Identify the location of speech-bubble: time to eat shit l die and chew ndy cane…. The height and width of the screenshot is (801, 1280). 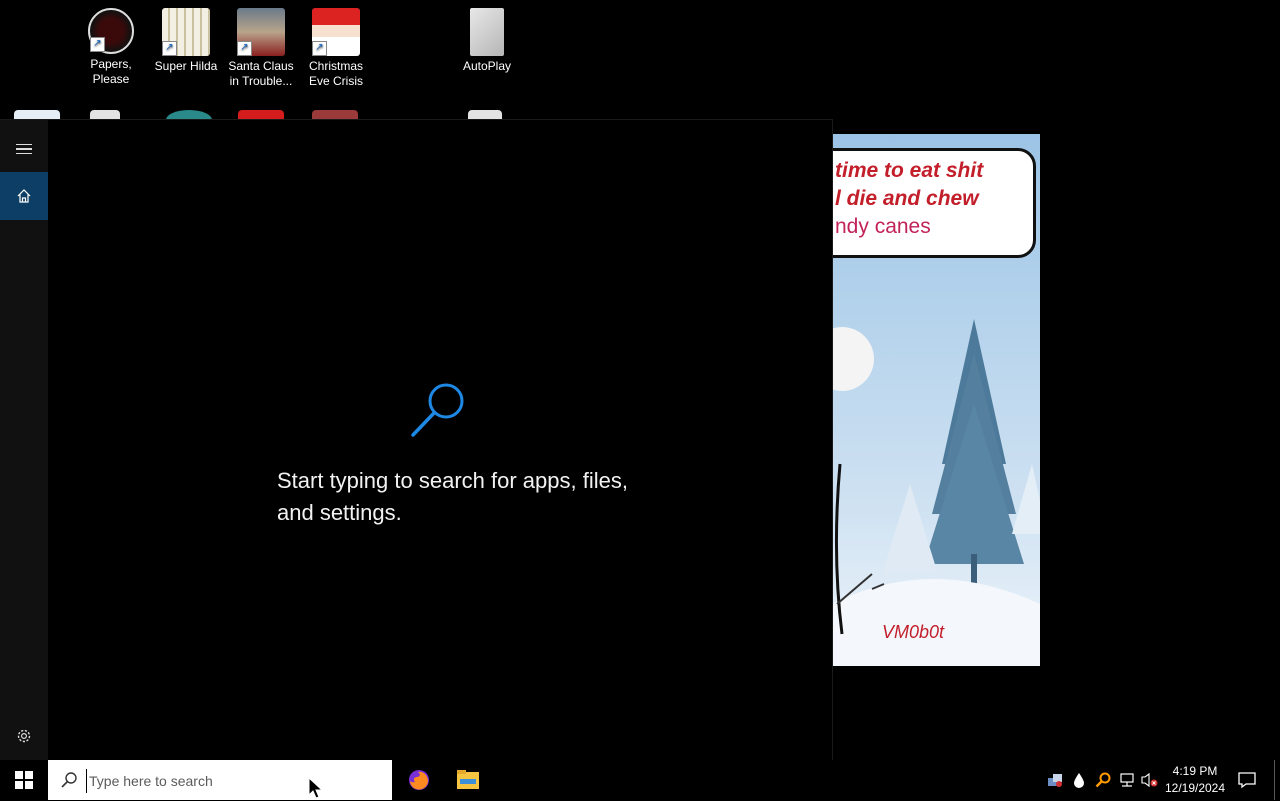
(934, 203).